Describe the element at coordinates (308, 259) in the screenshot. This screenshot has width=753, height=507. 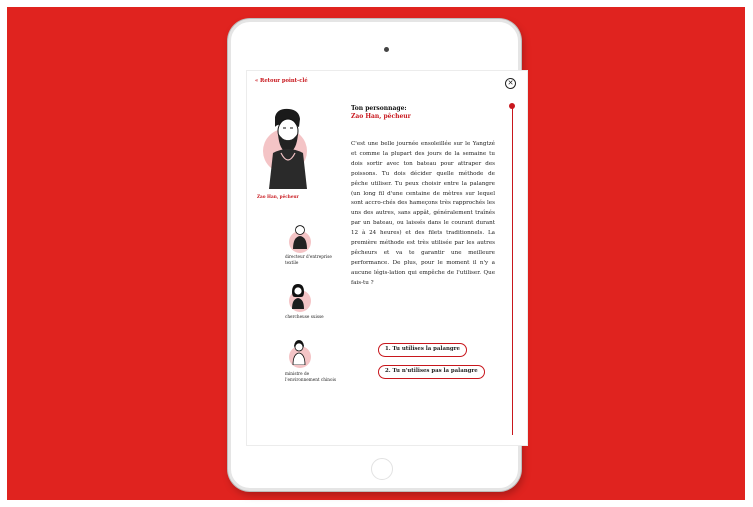
I see `character-label: directeur d'entreprise textile` at that location.